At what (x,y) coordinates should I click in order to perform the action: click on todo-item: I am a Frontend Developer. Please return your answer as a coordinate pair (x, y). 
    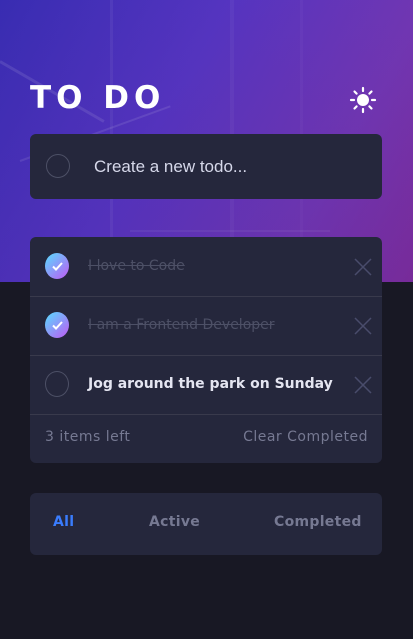
    Looking at the image, I should click on (206, 326).